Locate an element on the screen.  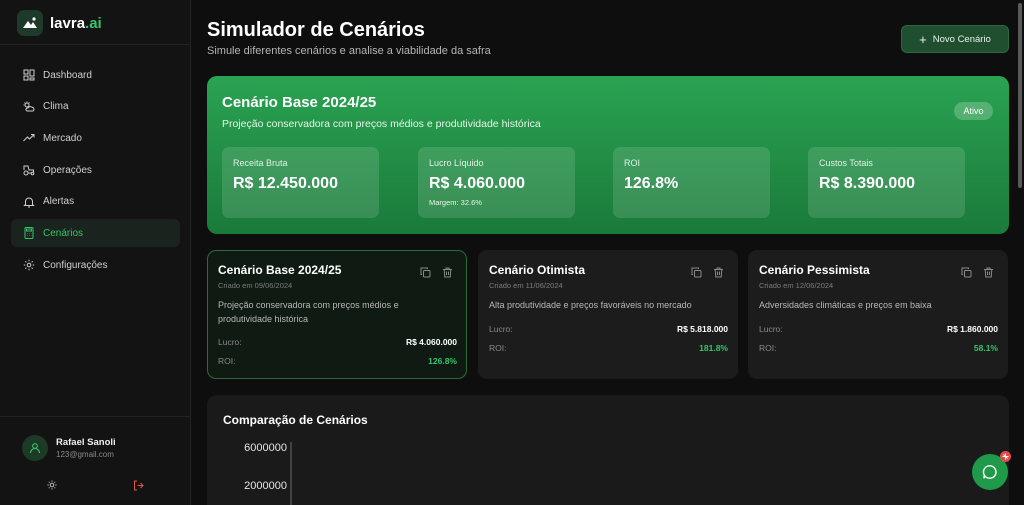
sidebar-item-dashboard: Dashboard is located at coordinates (95, 75).